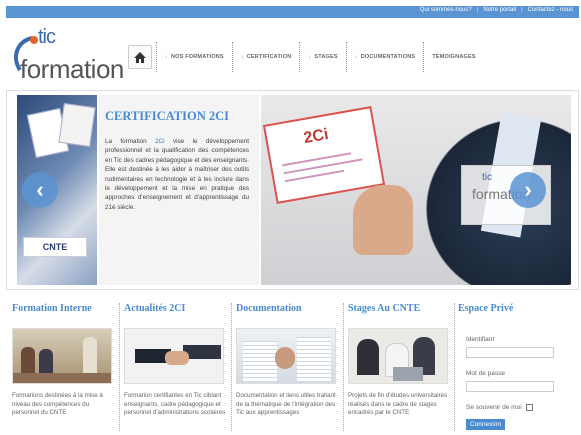 This screenshot has height=435, width=581. Describe the element at coordinates (62, 378) in the screenshot. I see `desk-shape` at that location.